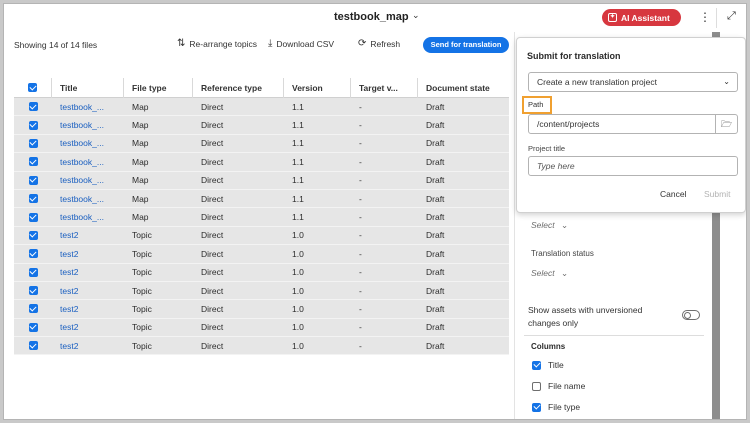 The width and height of the screenshot is (750, 423). Describe the element at coordinates (691, 315) in the screenshot. I see `unversioned-toggle` at that location.